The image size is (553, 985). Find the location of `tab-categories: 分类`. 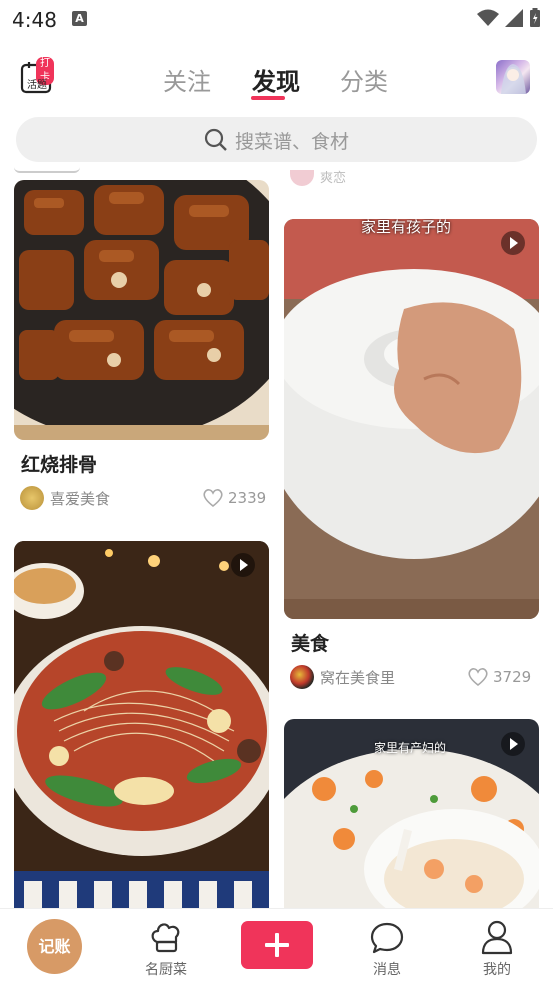

tab-categories: 分类 is located at coordinates (364, 79).